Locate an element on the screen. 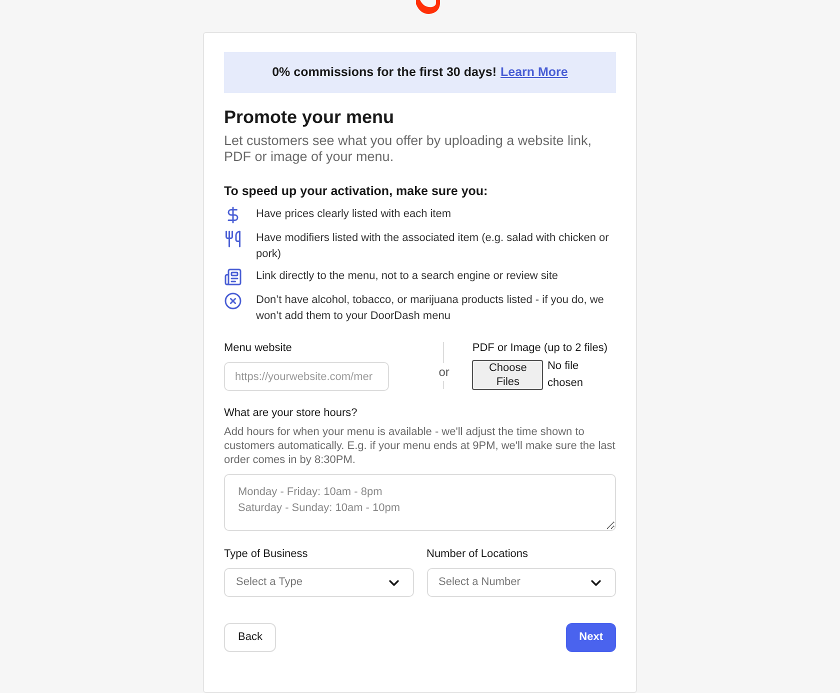 This screenshot has height=693, width=840. field-label: PDF or Image (up to 2 files) is located at coordinates (540, 348).